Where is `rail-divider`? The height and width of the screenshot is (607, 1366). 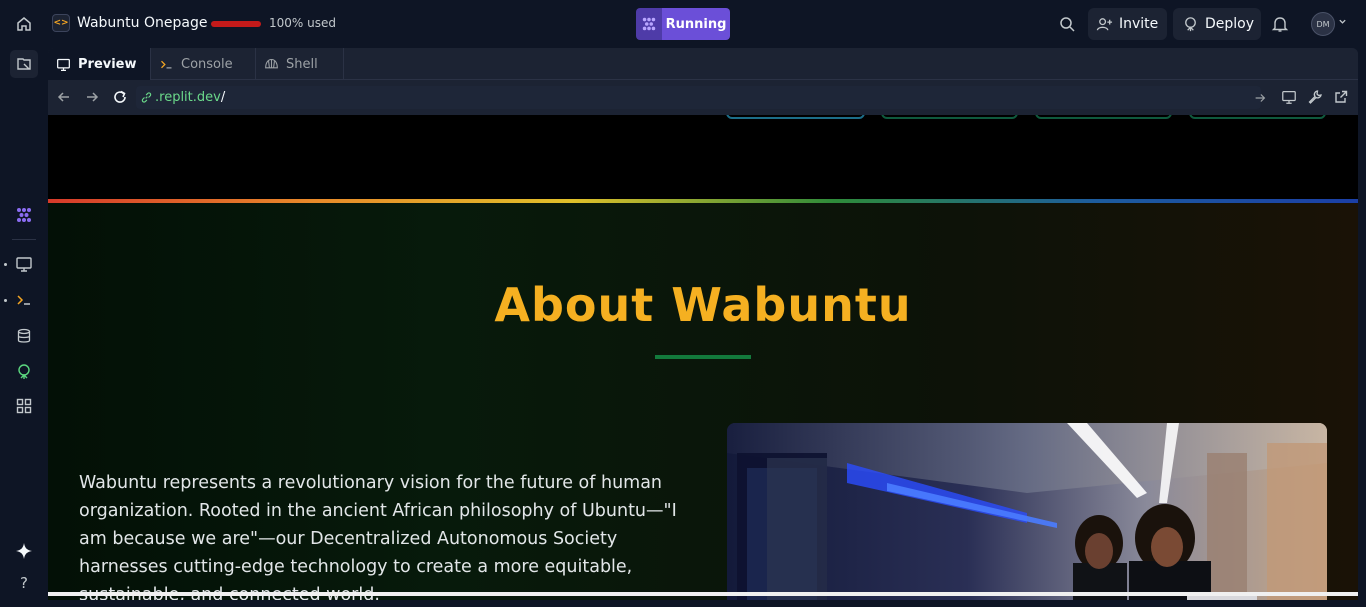 rail-divider is located at coordinates (24, 239).